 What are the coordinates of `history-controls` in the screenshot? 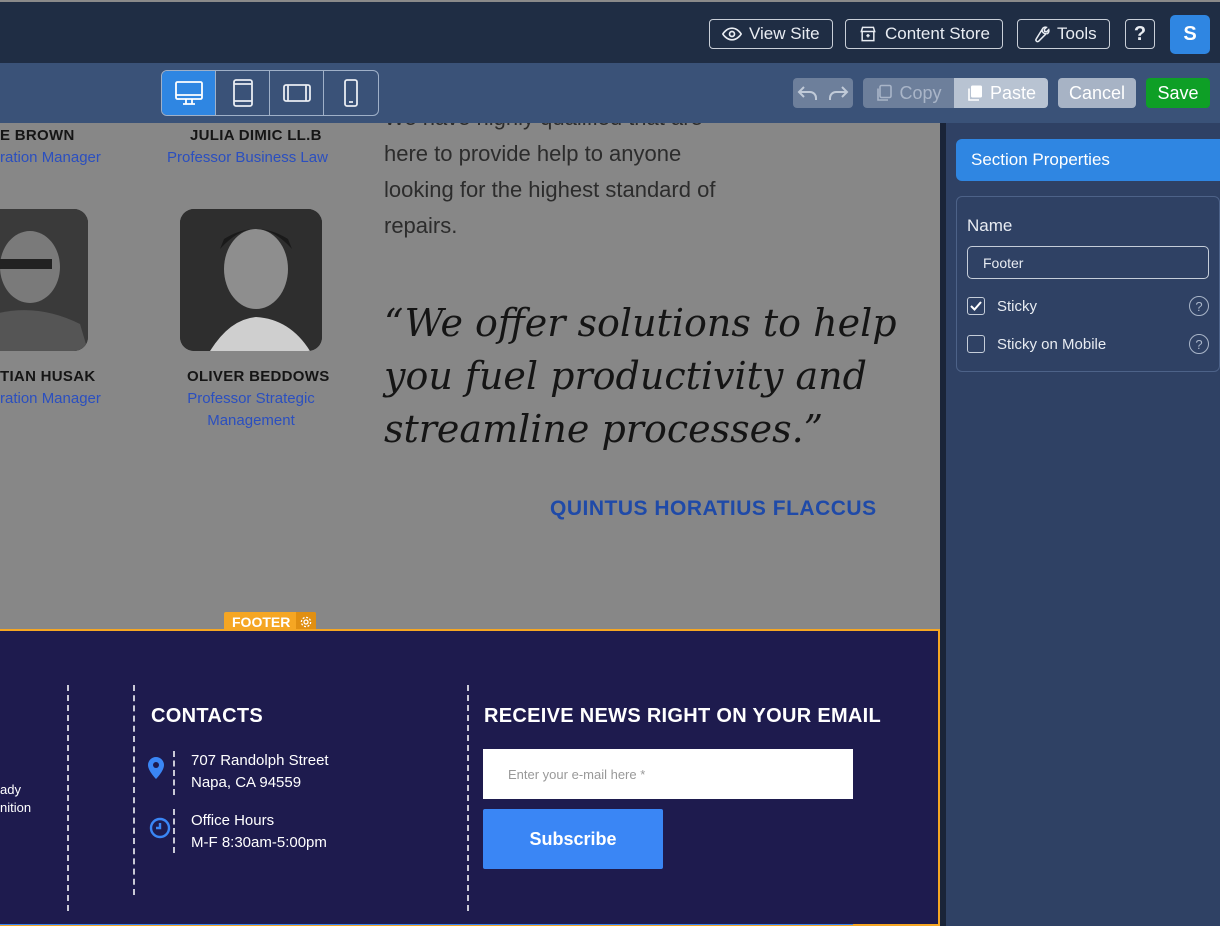 It's located at (823, 93).